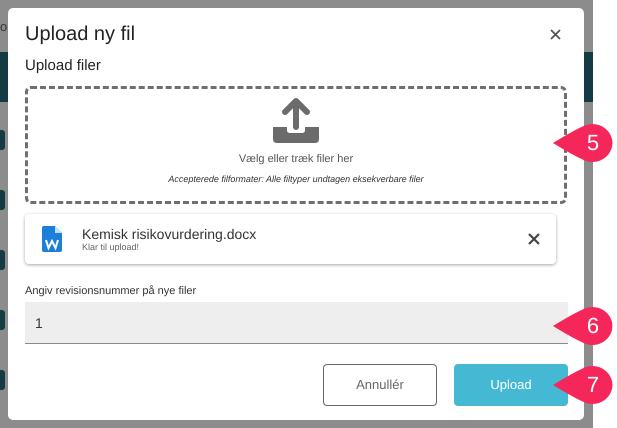  What do you see at coordinates (593, 143) in the screenshot?
I see `callout-number: 5` at bounding box center [593, 143].